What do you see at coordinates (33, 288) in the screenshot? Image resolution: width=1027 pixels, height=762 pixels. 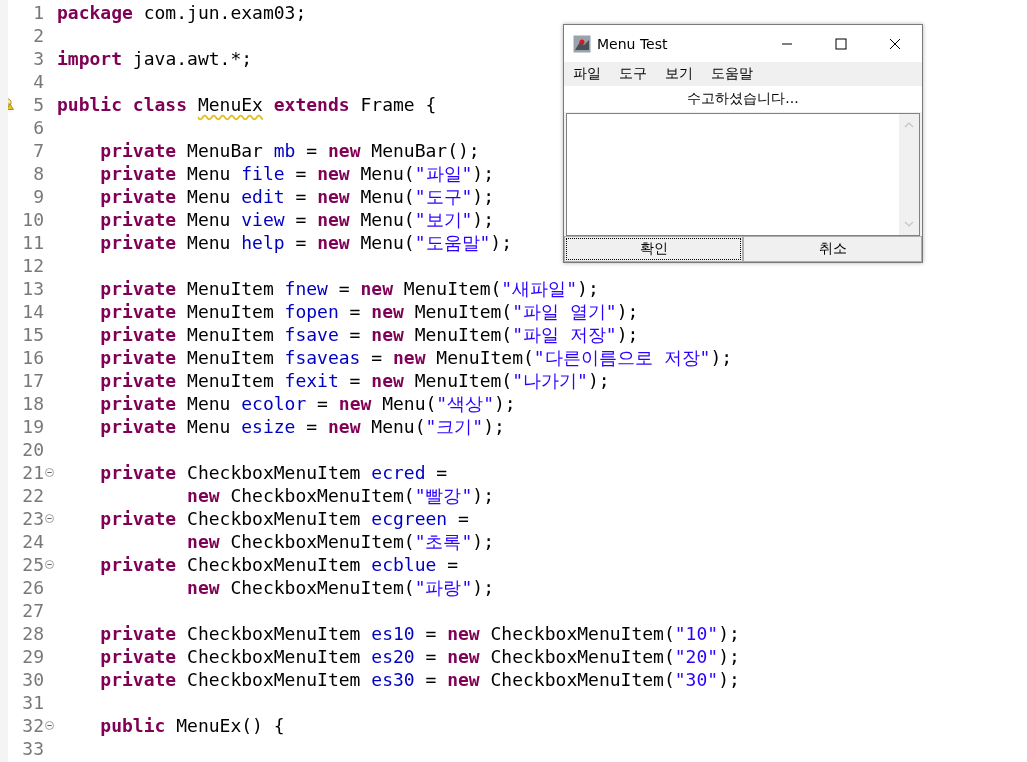 I see `line-number: 13` at bounding box center [33, 288].